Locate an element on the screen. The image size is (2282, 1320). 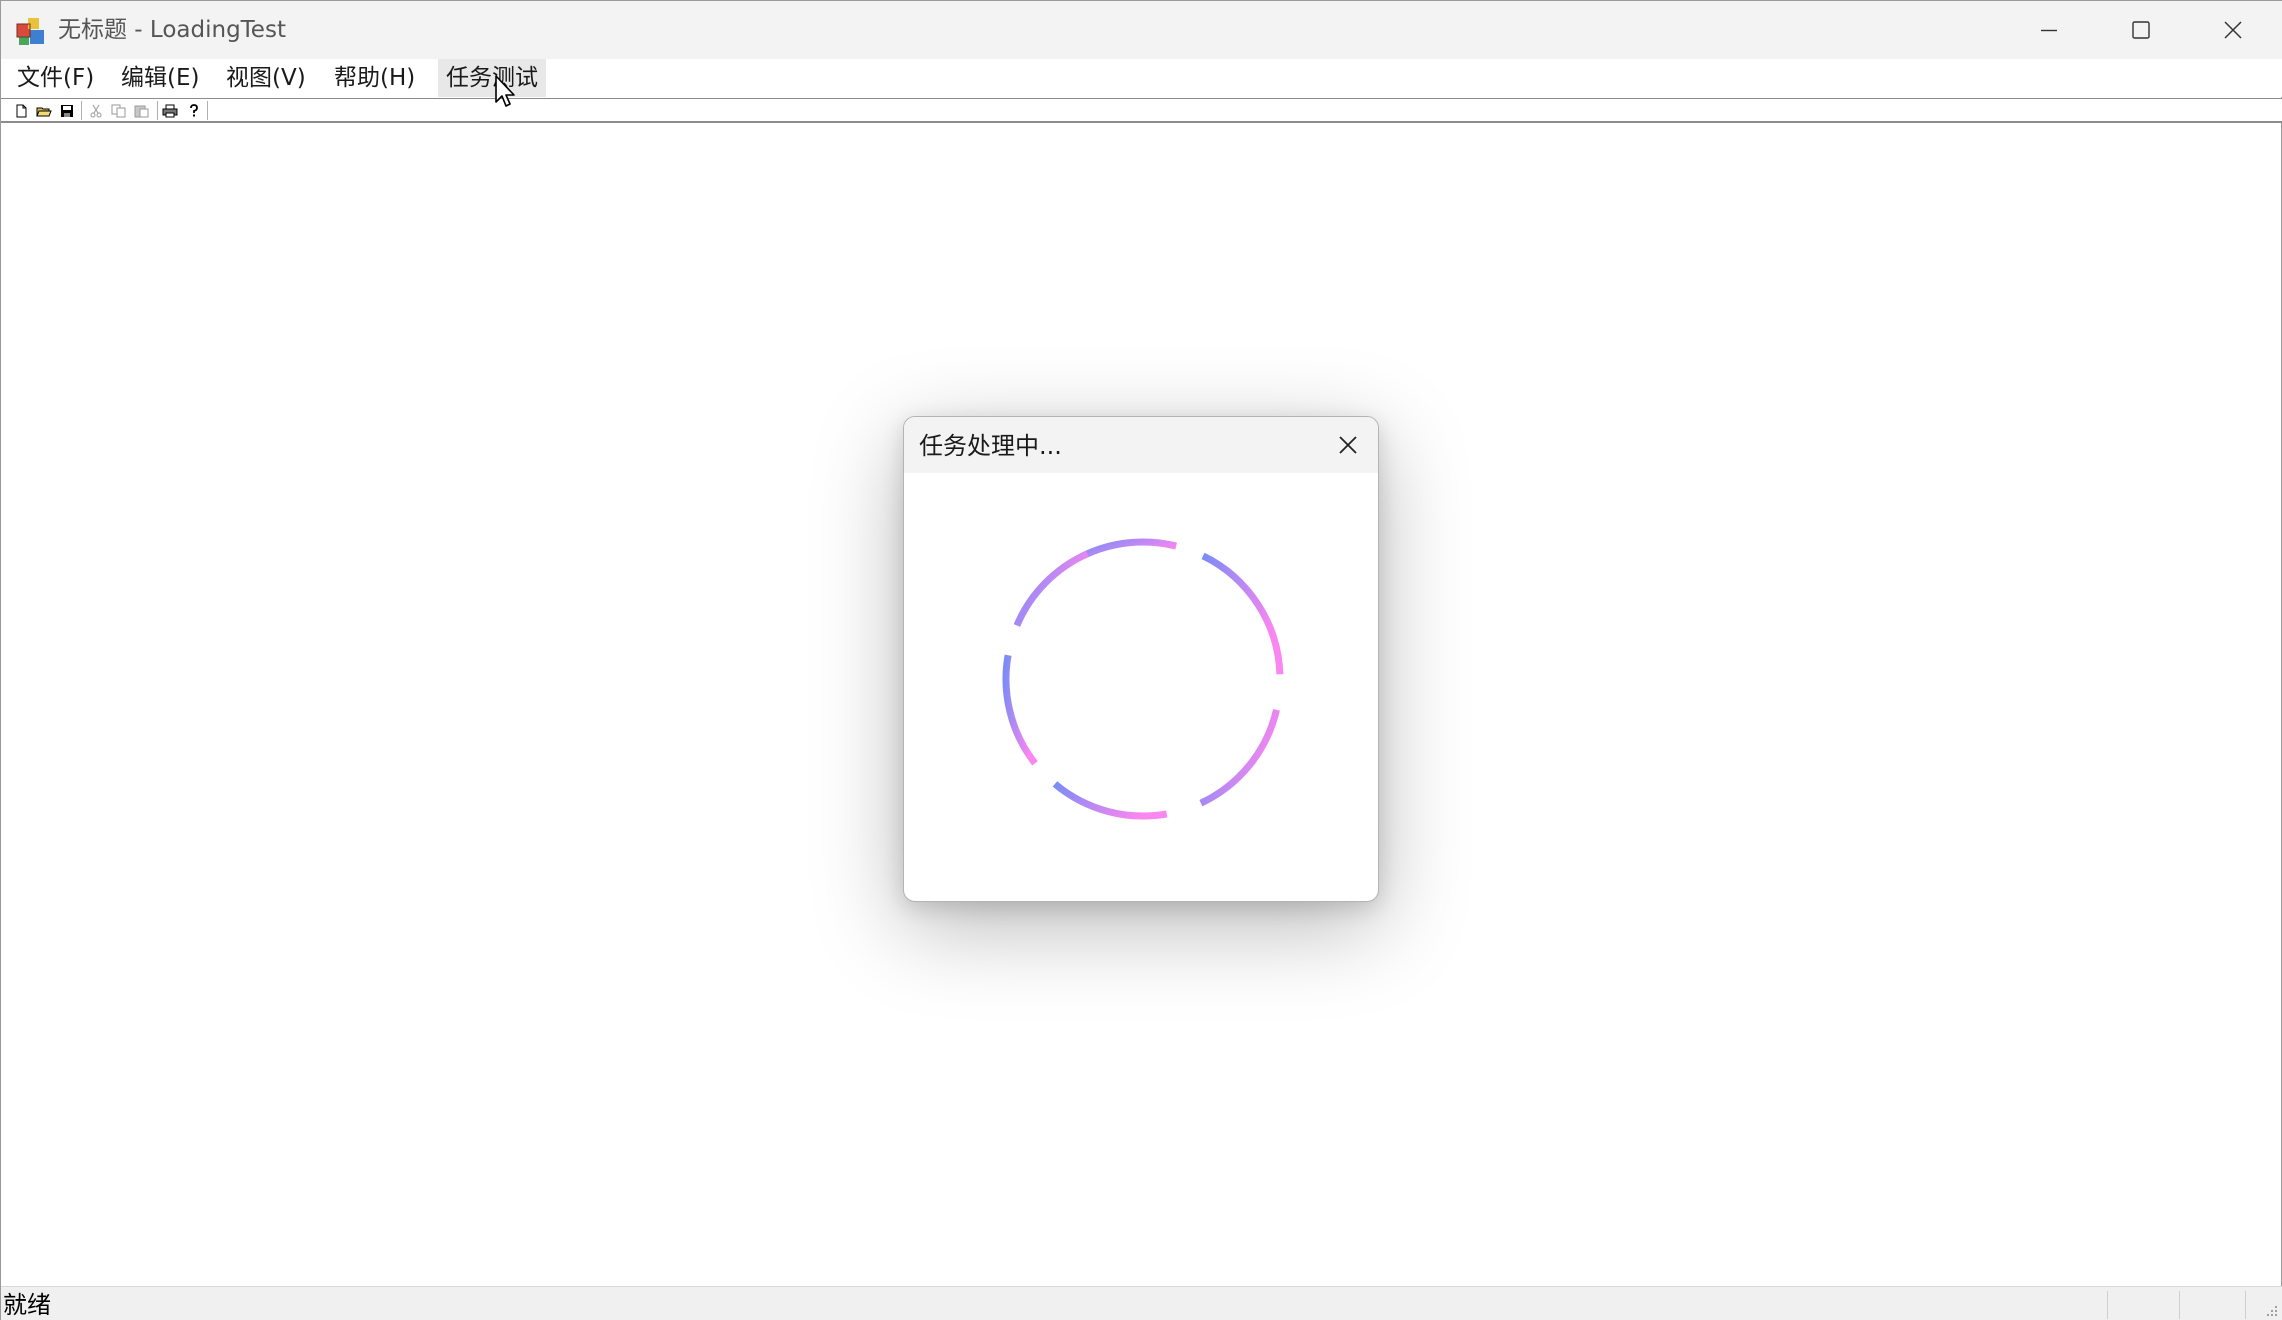
copy-icon is located at coordinates (118, 111).